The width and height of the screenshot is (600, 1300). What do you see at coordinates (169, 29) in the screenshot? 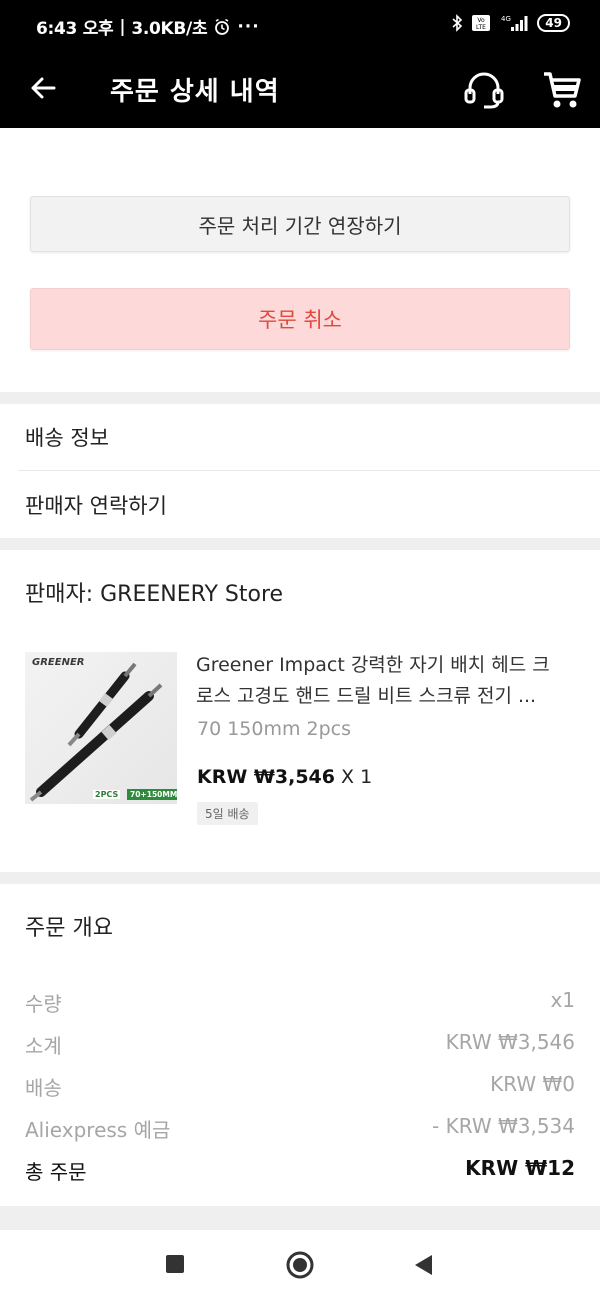
I see `status-speed: 3.0KB/초` at bounding box center [169, 29].